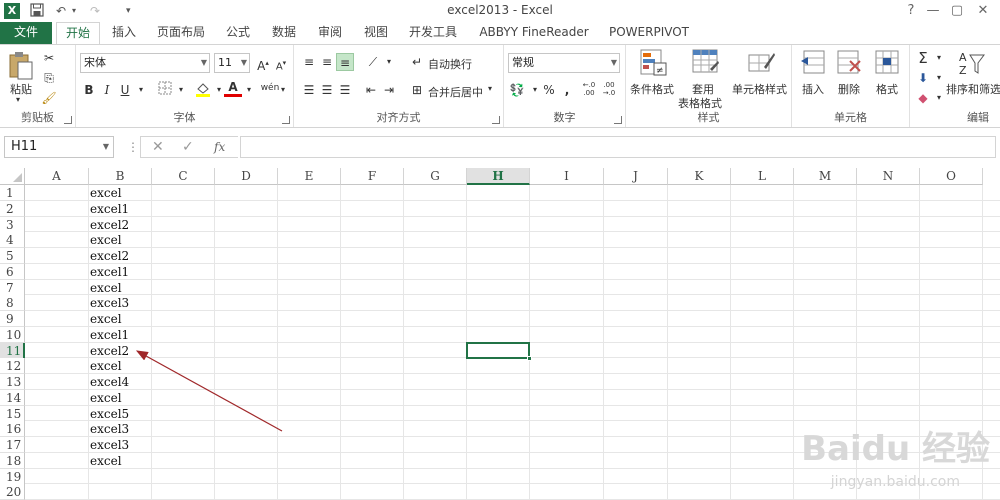  I want to click on watermark-url: jingyan.baidu.com, so click(895, 482).